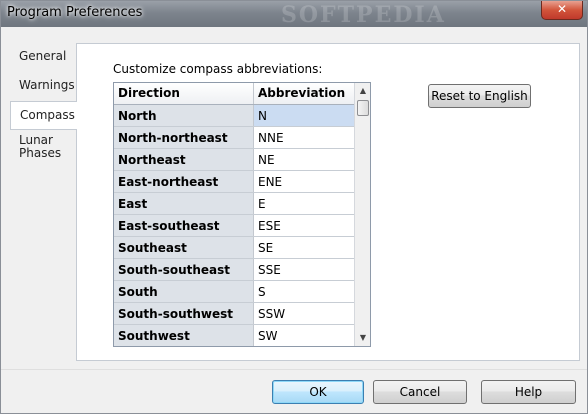 The image size is (588, 414). What do you see at coordinates (184, 93) in the screenshot?
I see `column-header-direction: Direction` at bounding box center [184, 93].